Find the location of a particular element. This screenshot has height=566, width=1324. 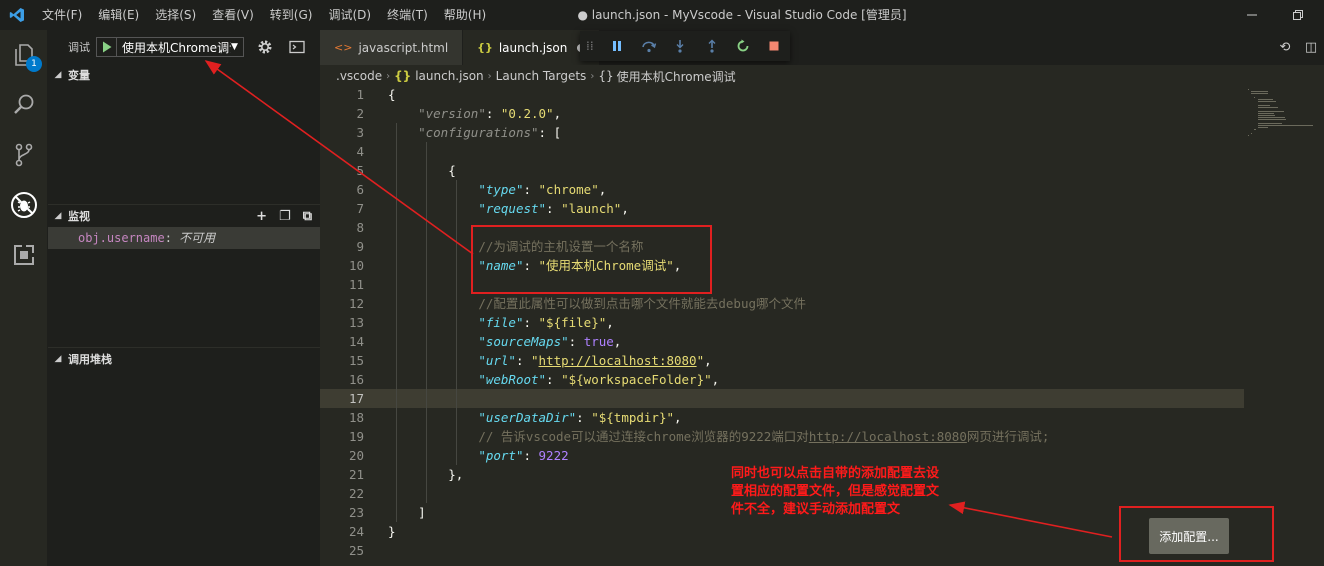

code-text: "file": "${file}", is located at coordinates (546, 322).